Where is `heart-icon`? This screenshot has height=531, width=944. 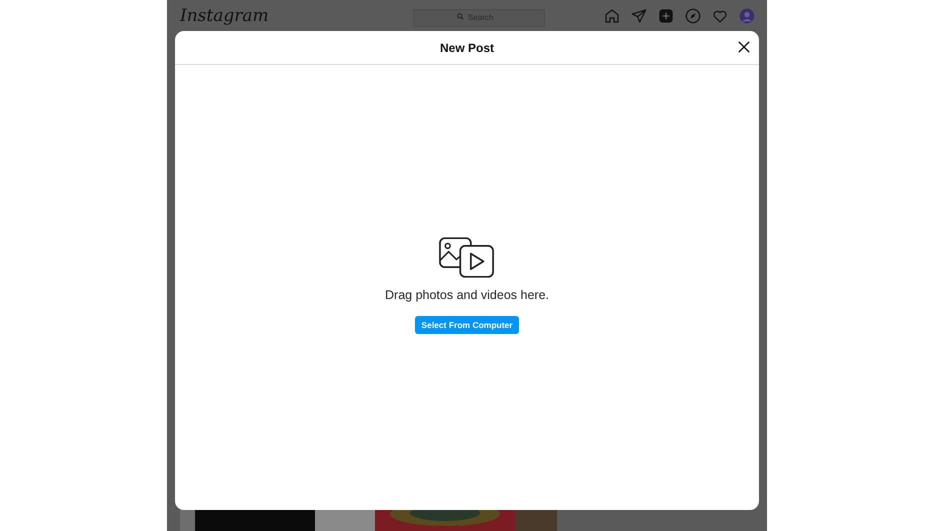 heart-icon is located at coordinates (720, 16).